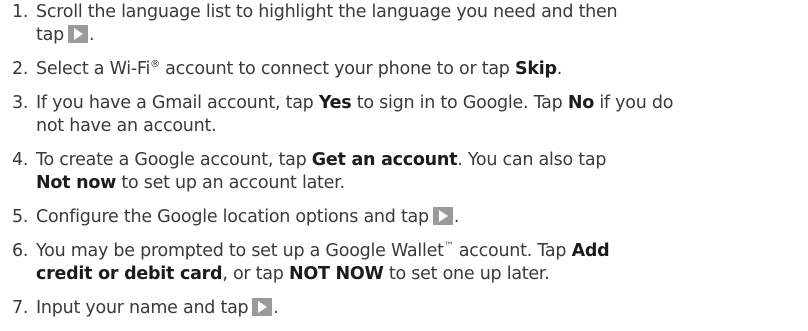  Describe the element at coordinates (20, 103) in the screenshot. I see `step-number: 3.` at that location.